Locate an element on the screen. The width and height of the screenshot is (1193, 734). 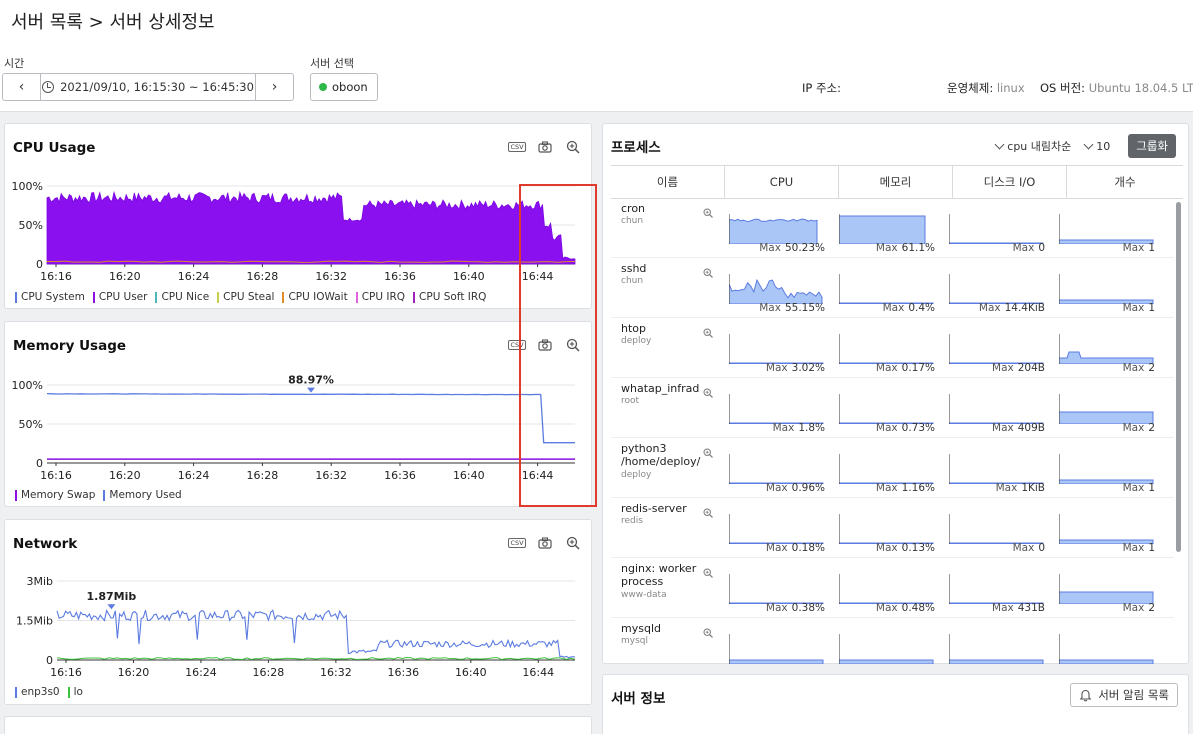
max-number: 0.48% is located at coordinates (918, 608).